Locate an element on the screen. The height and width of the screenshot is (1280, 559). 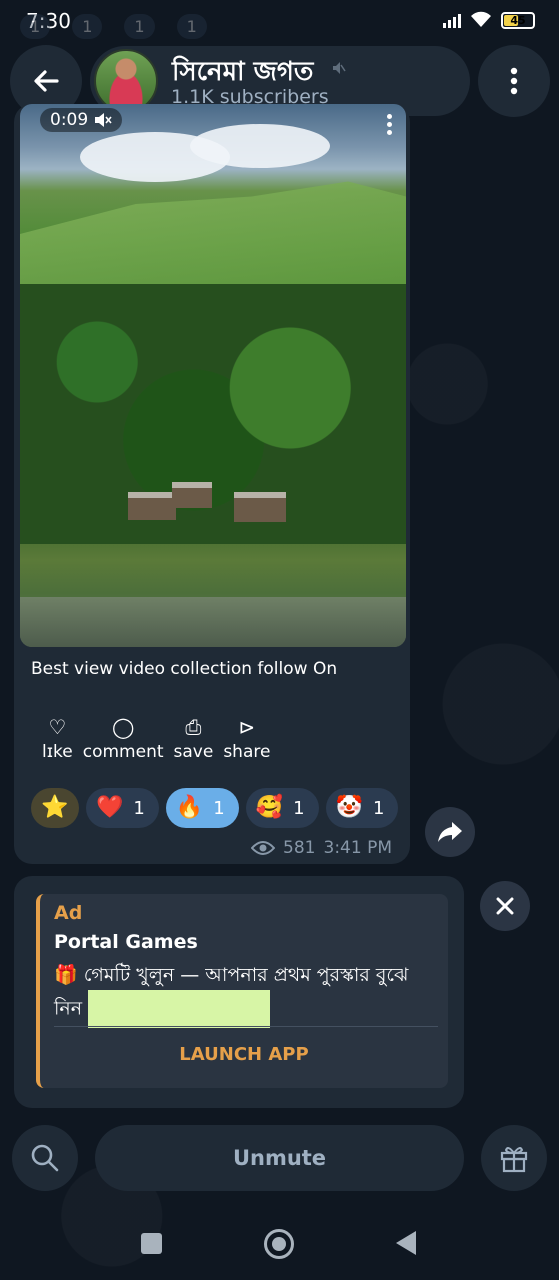
smiling-hearts-icon: 🥰 is located at coordinates (269, 807).